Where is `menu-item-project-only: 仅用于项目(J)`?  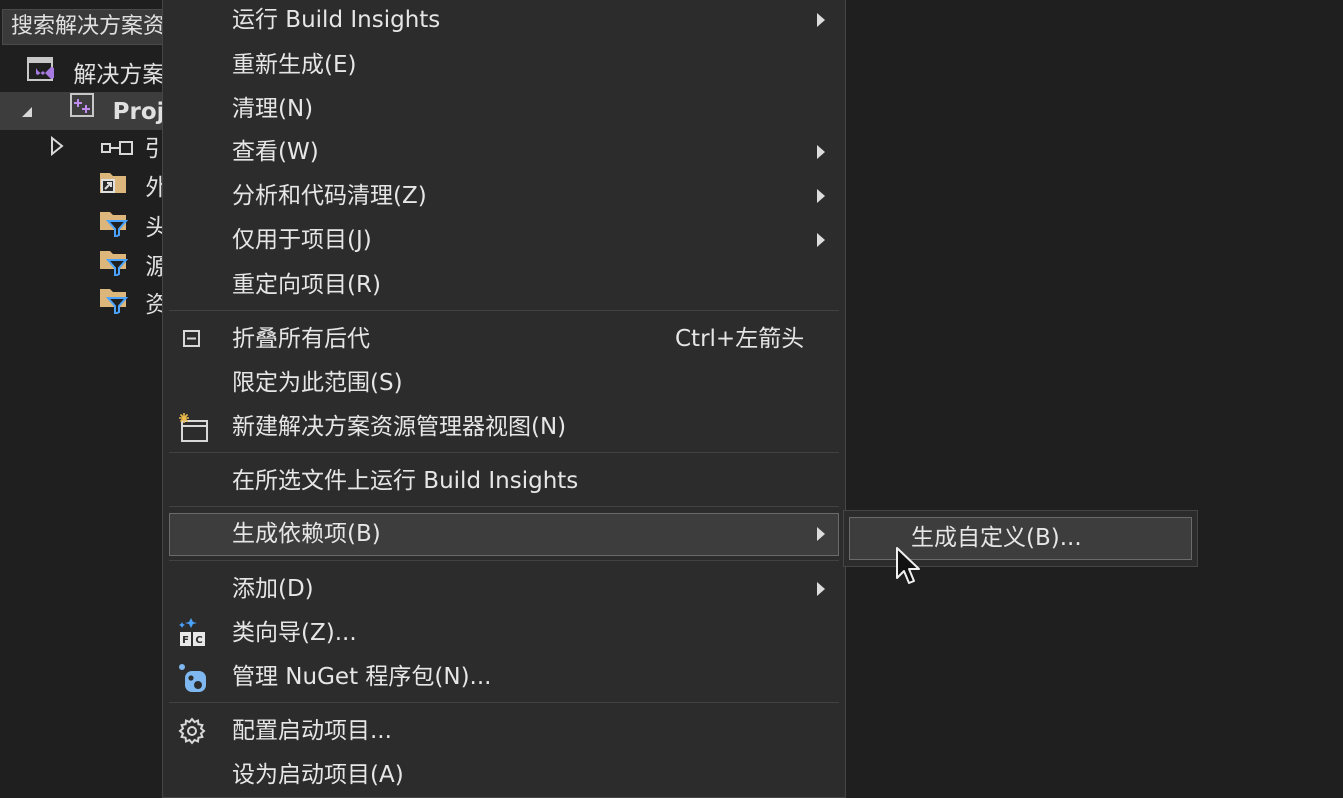 menu-item-project-only: 仅用于项目(J) is located at coordinates (504, 240).